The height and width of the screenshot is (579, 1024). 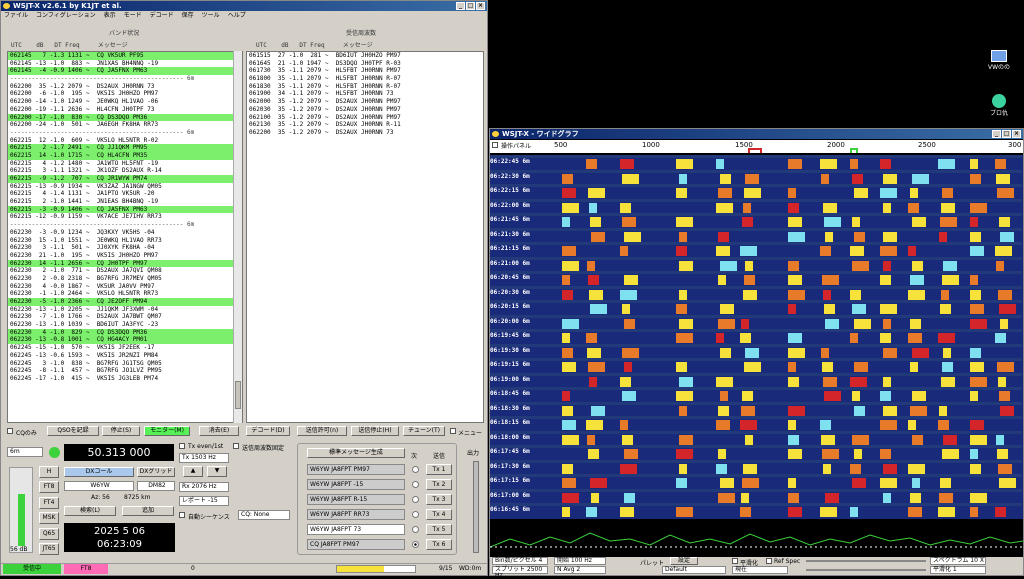 What do you see at coordinates (148, 511) in the screenshot?
I see `add-button: 追加` at bounding box center [148, 511].